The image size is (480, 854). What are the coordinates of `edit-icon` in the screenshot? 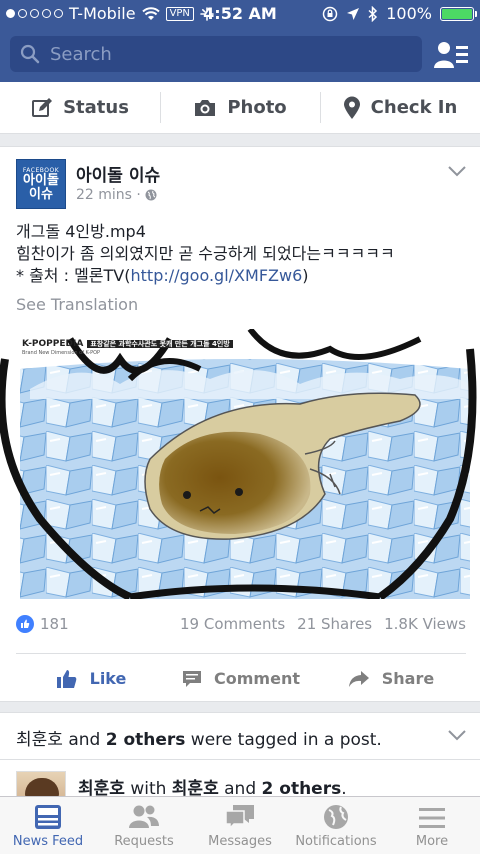 It's located at (42, 107).